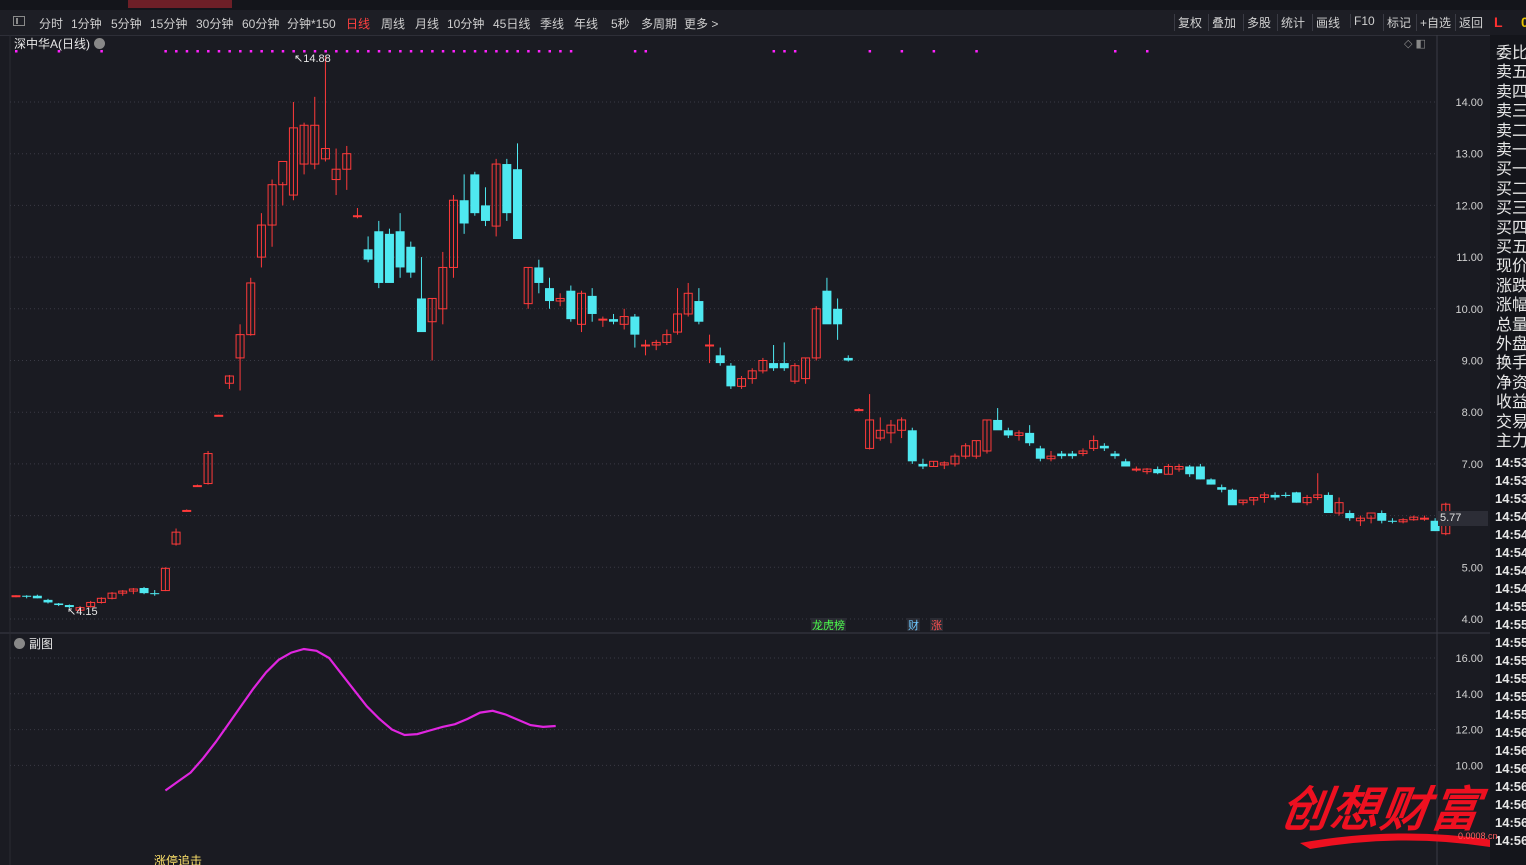 The width and height of the screenshot is (1526, 865). I want to click on period-tab-11: 45日线, so click(511, 23).